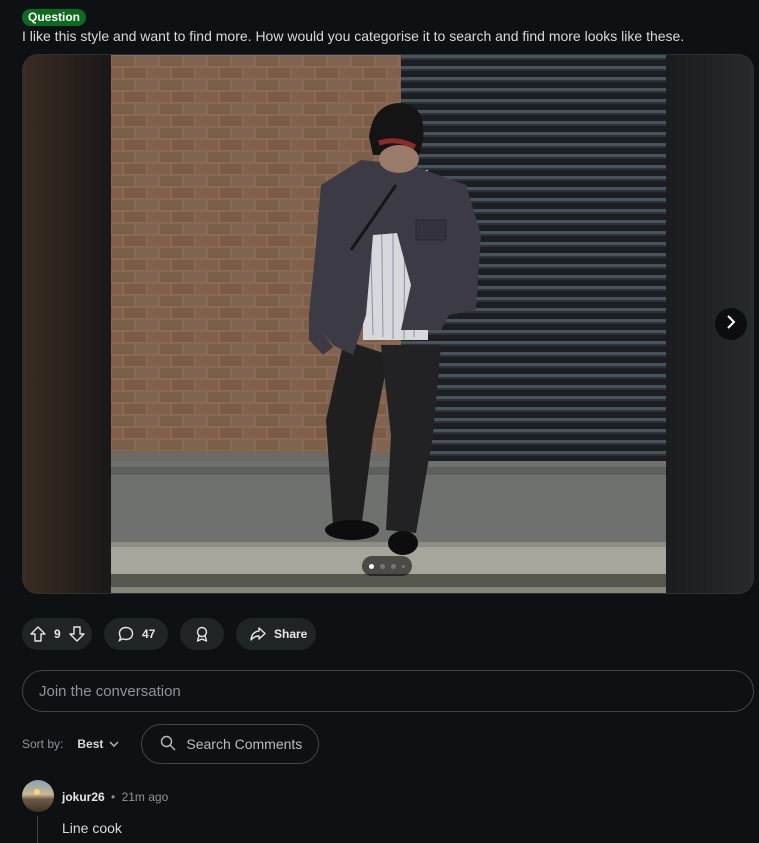 This screenshot has height=843, width=759. What do you see at coordinates (43, 744) in the screenshot?
I see `sort-label: Sort by:` at bounding box center [43, 744].